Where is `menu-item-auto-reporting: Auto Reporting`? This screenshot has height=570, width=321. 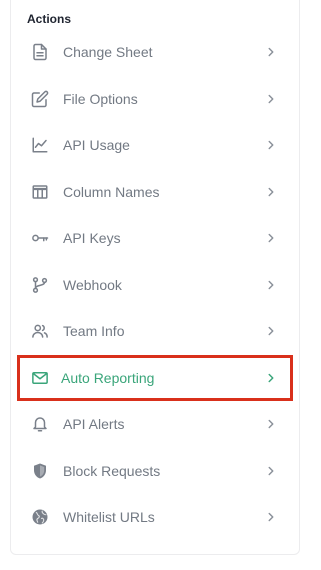
menu-item-auto-reporting: Auto Reporting is located at coordinates (155, 377).